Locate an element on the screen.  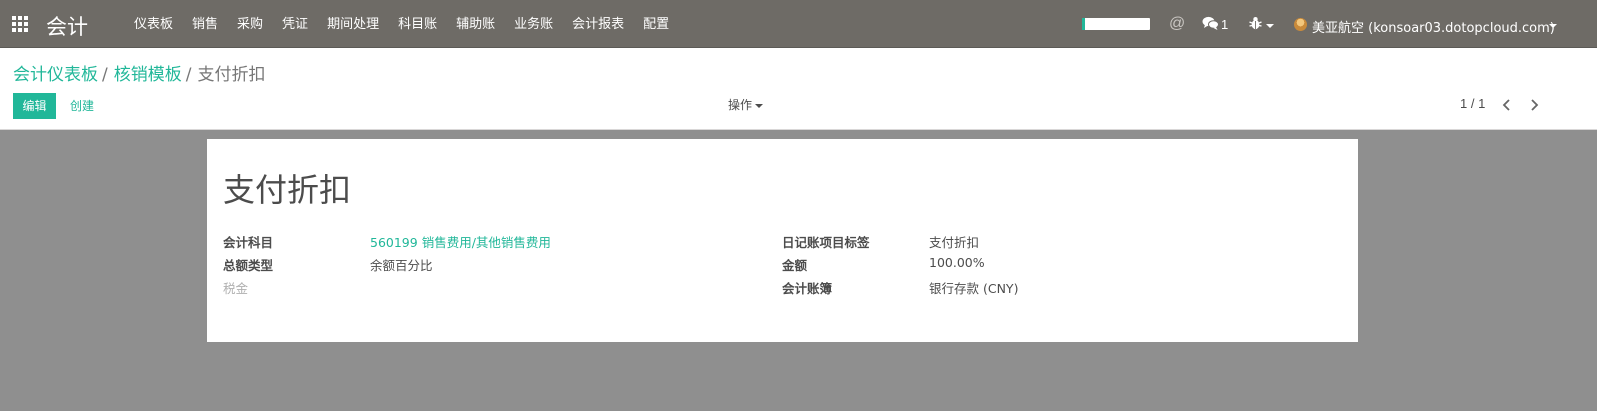
messages-count: 1 is located at coordinates (1224, 24).